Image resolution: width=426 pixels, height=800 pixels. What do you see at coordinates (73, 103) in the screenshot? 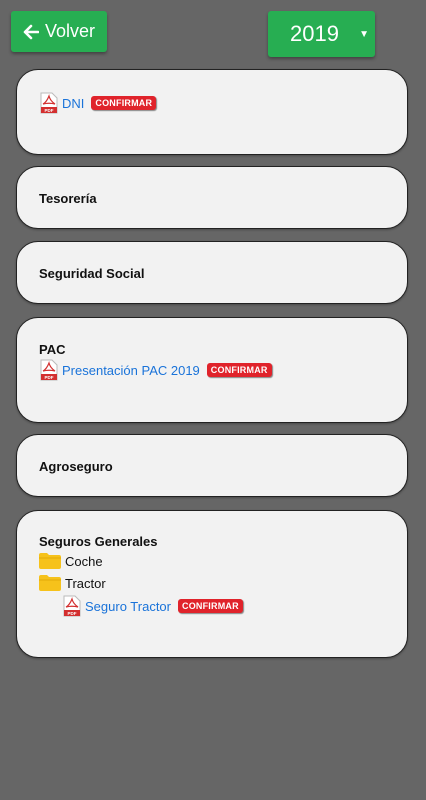
I see `document-link-dni: DNI` at bounding box center [73, 103].